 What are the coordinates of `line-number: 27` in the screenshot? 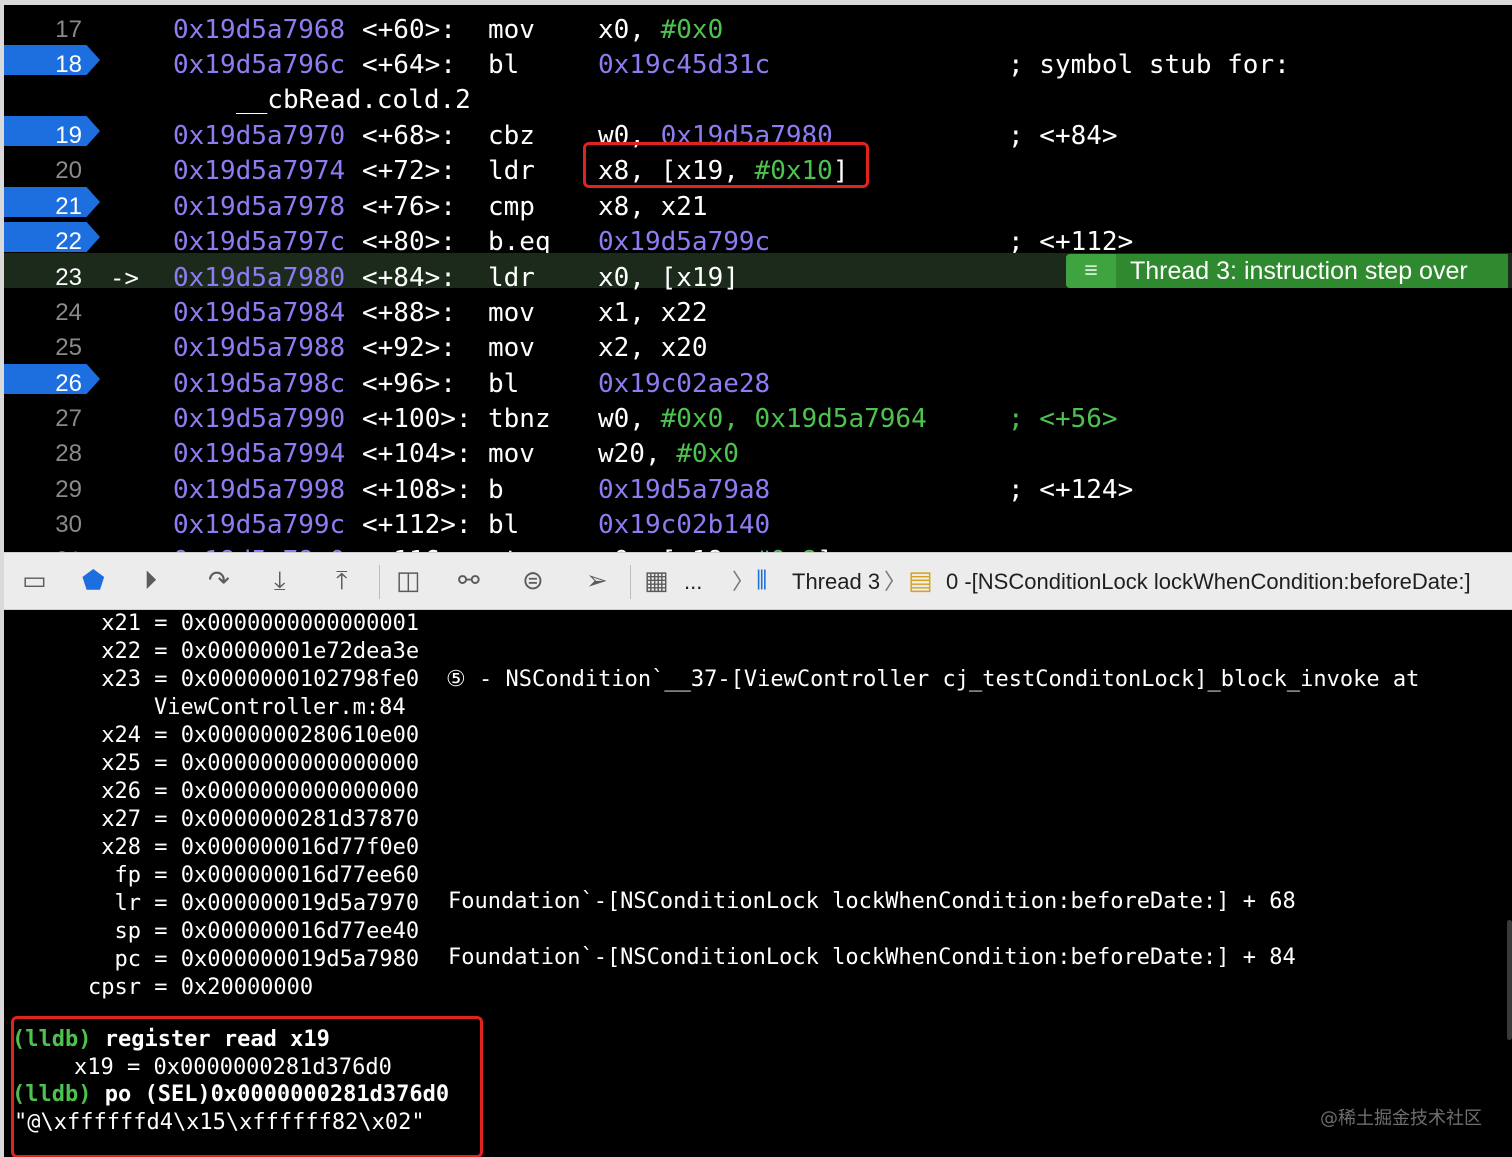 It's located at (68, 418).